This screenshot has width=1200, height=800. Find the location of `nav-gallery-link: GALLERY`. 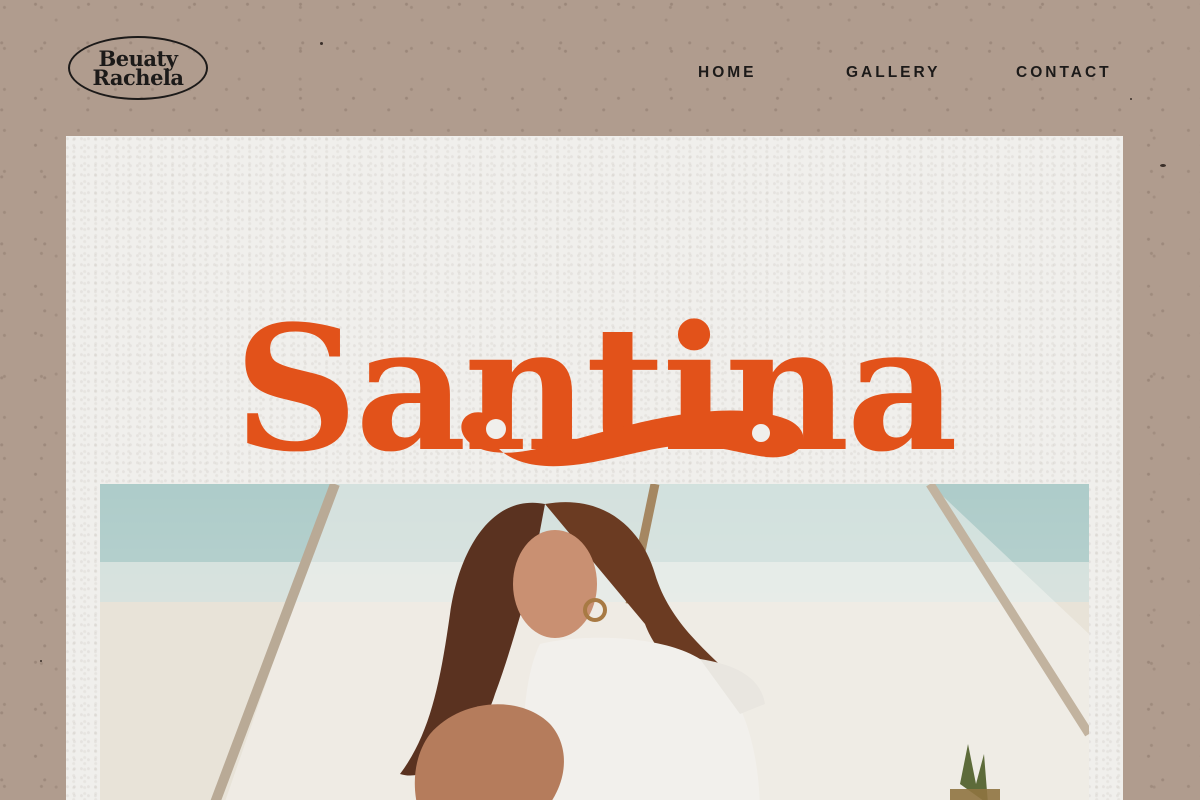

nav-gallery-link: GALLERY is located at coordinates (893, 73).